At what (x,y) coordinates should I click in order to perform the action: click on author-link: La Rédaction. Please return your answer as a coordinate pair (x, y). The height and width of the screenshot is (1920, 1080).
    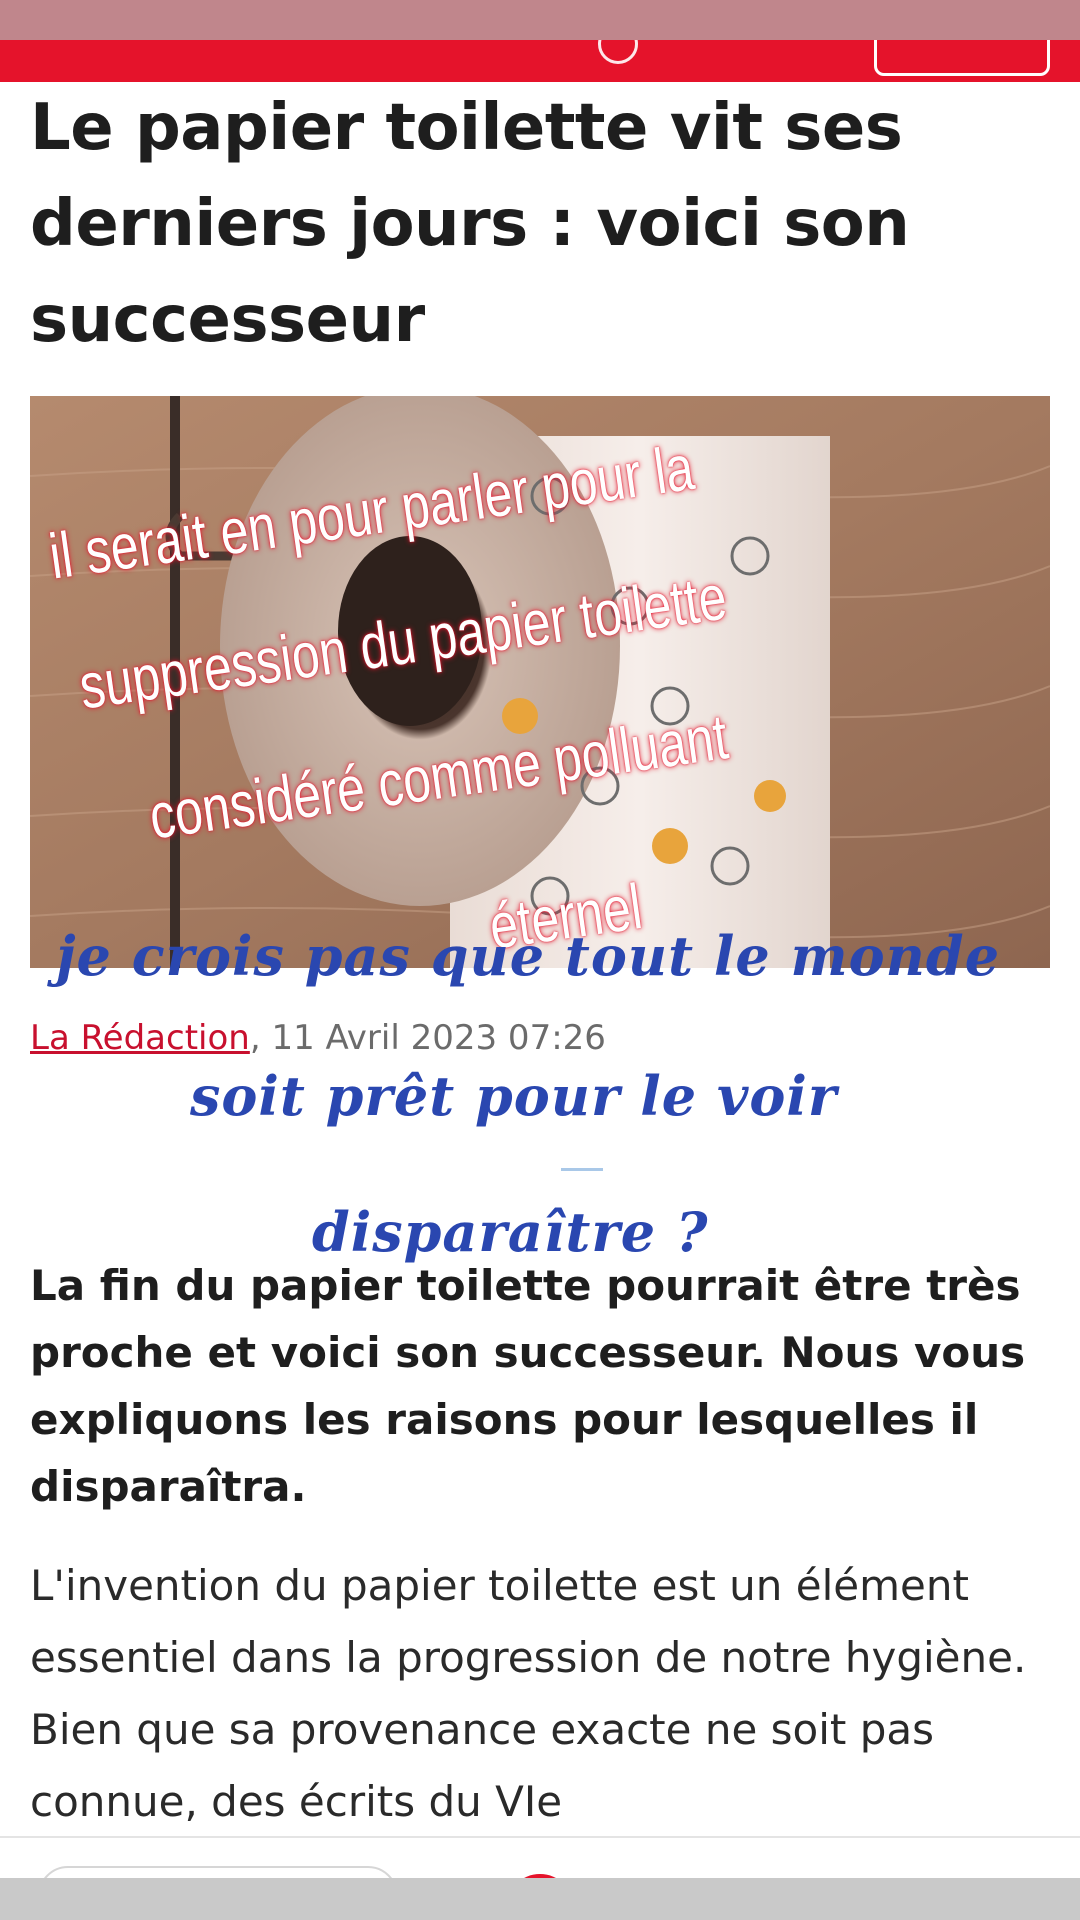
    Looking at the image, I should click on (140, 1038).